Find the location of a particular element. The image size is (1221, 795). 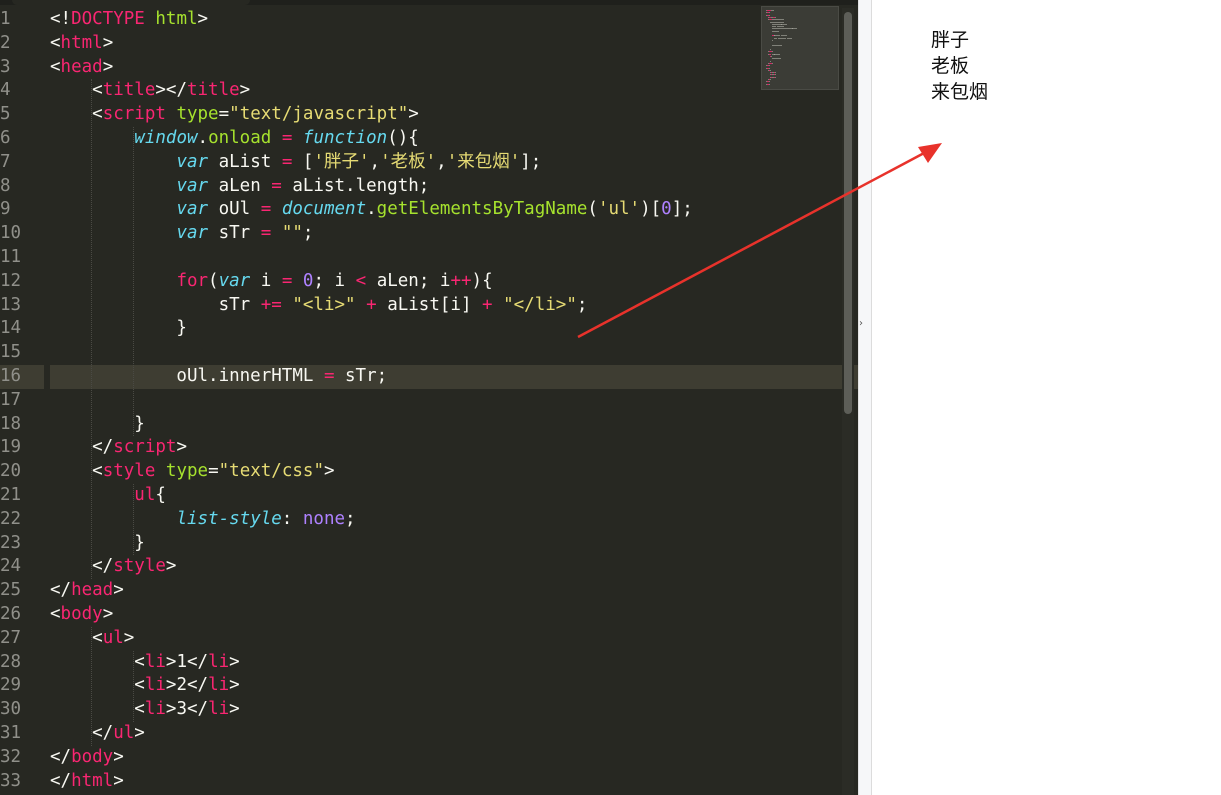

line-number: 1 is located at coordinates (5, 19).